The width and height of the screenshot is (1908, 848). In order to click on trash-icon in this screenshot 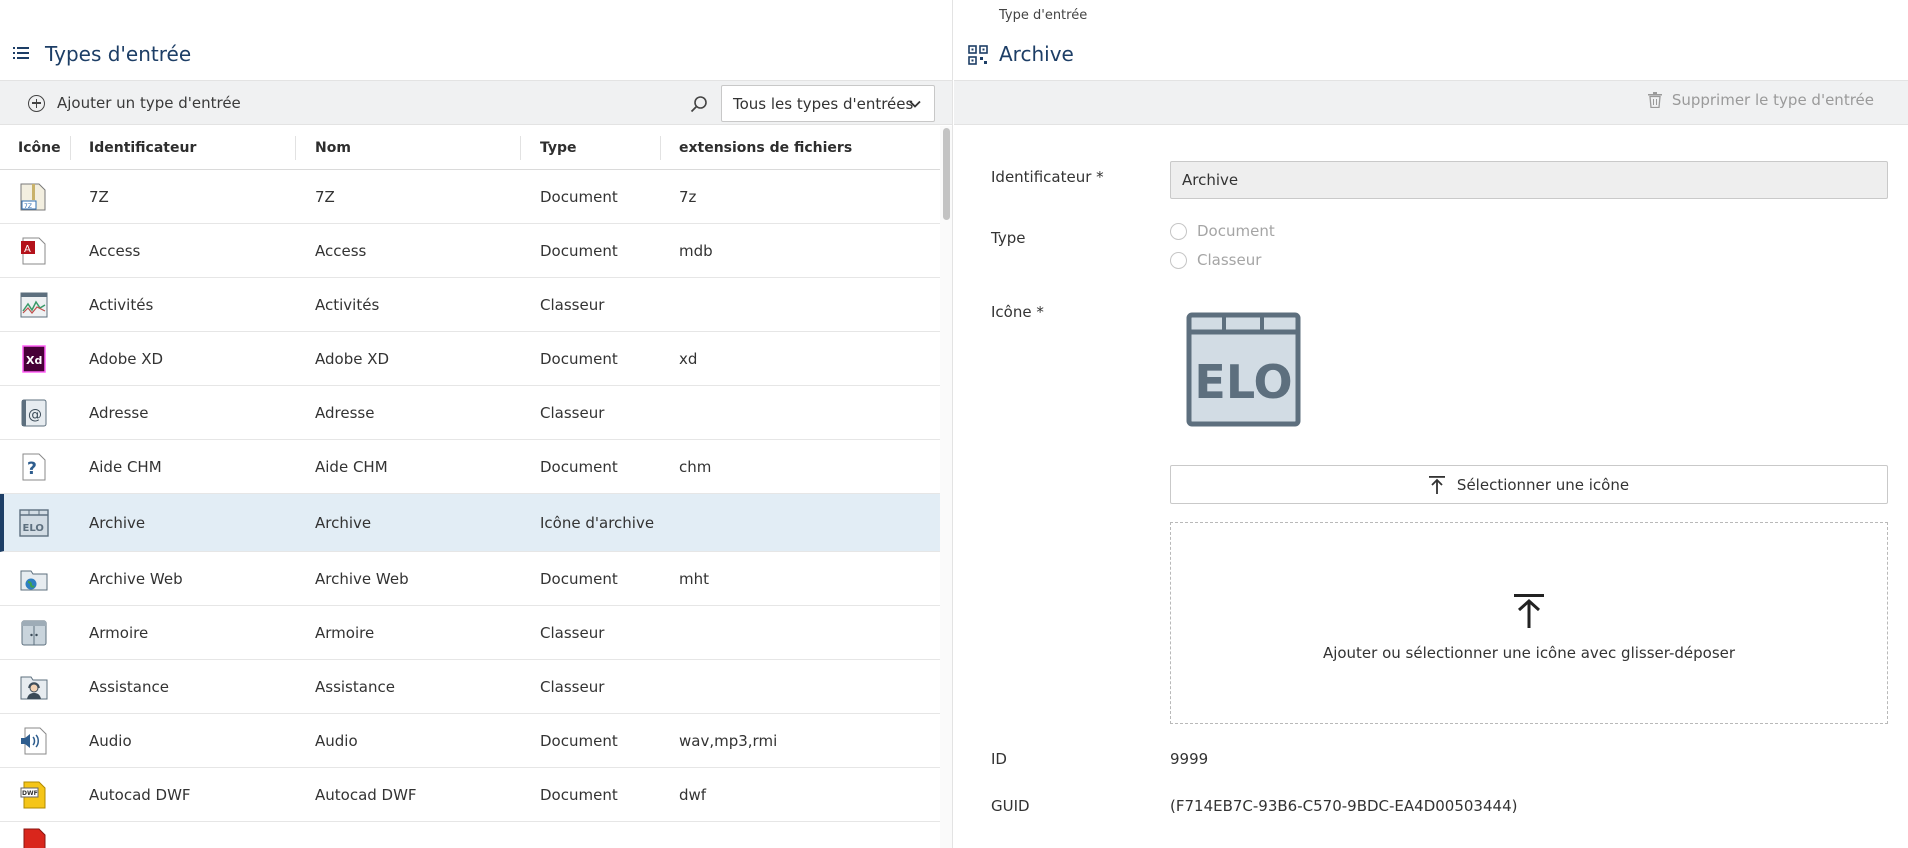, I will do `click(1654, 100)`.